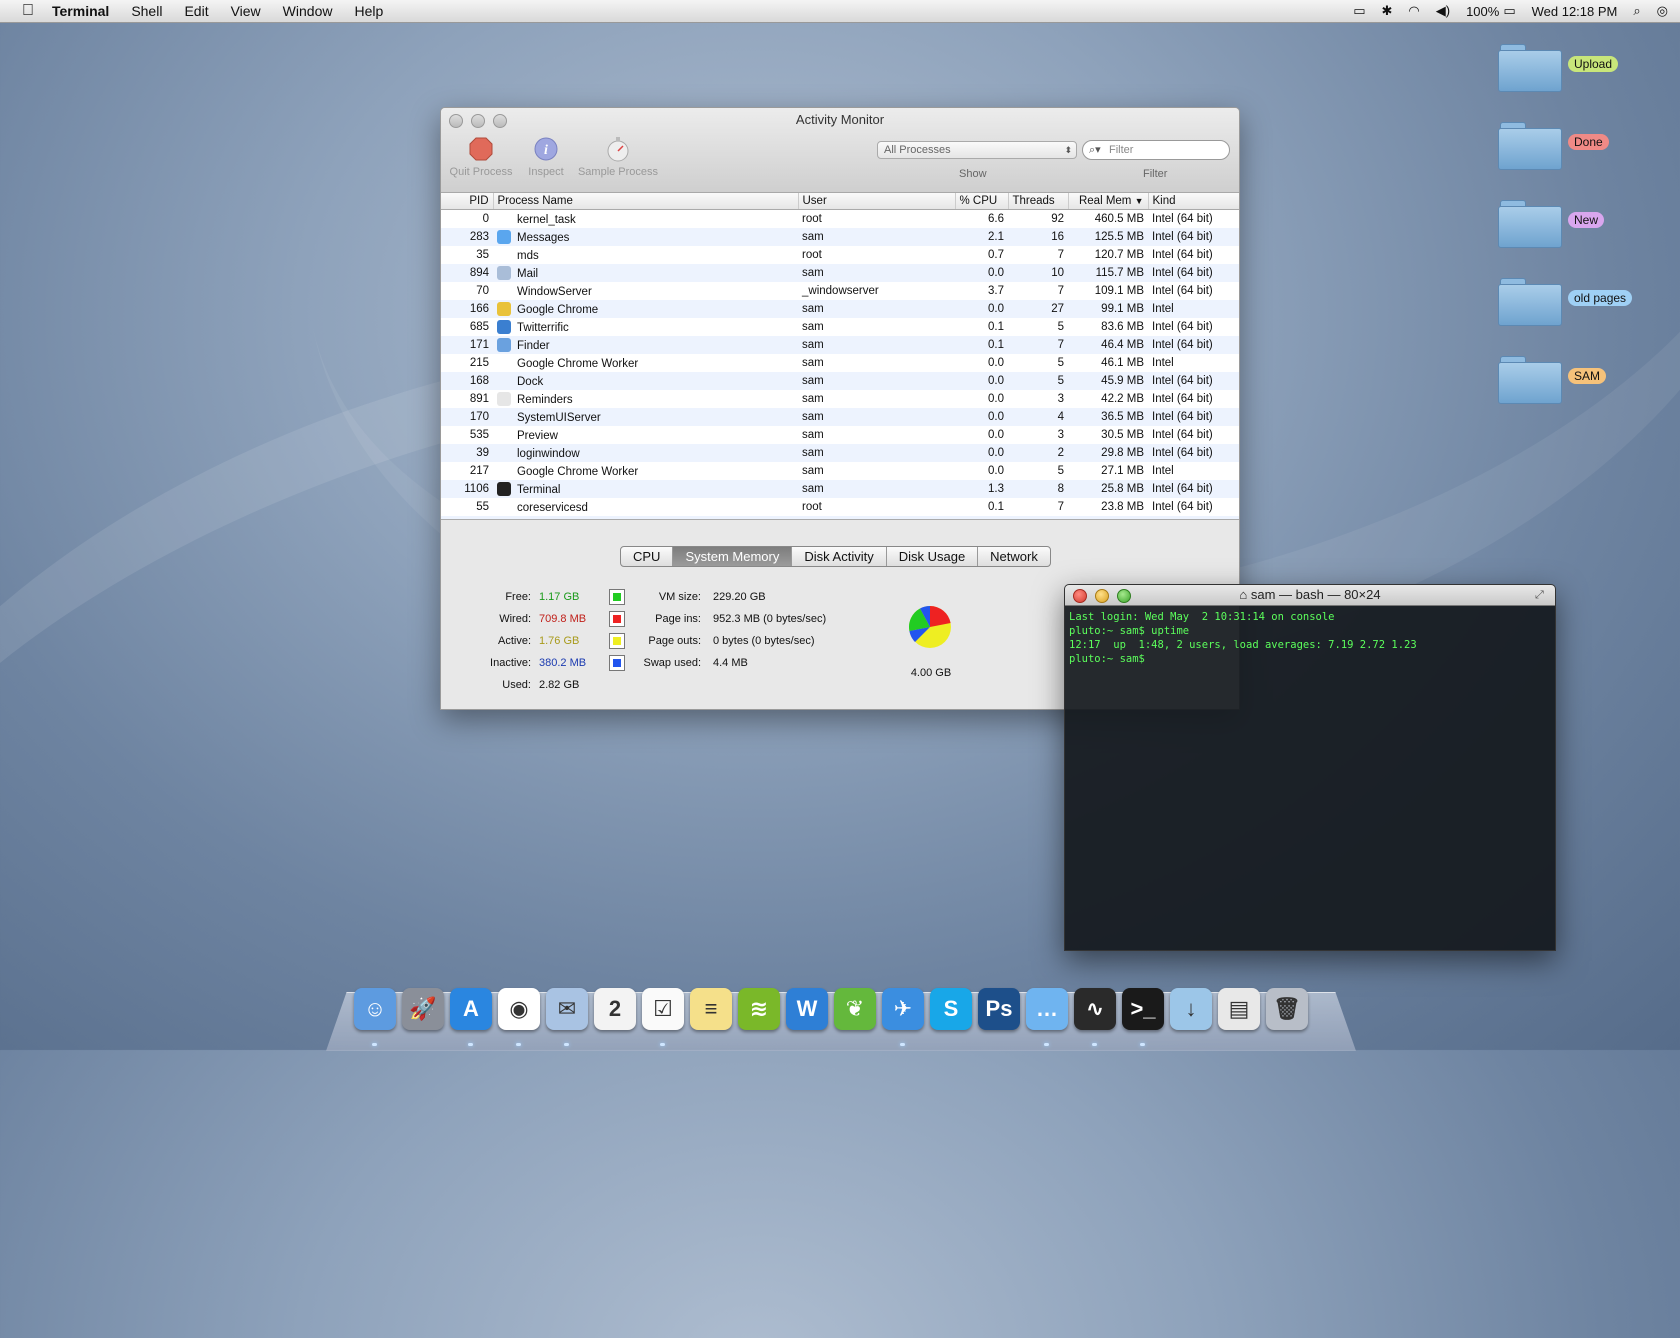  I want to click on tab-disk-activity: Disk Activity, so click(839, 556).